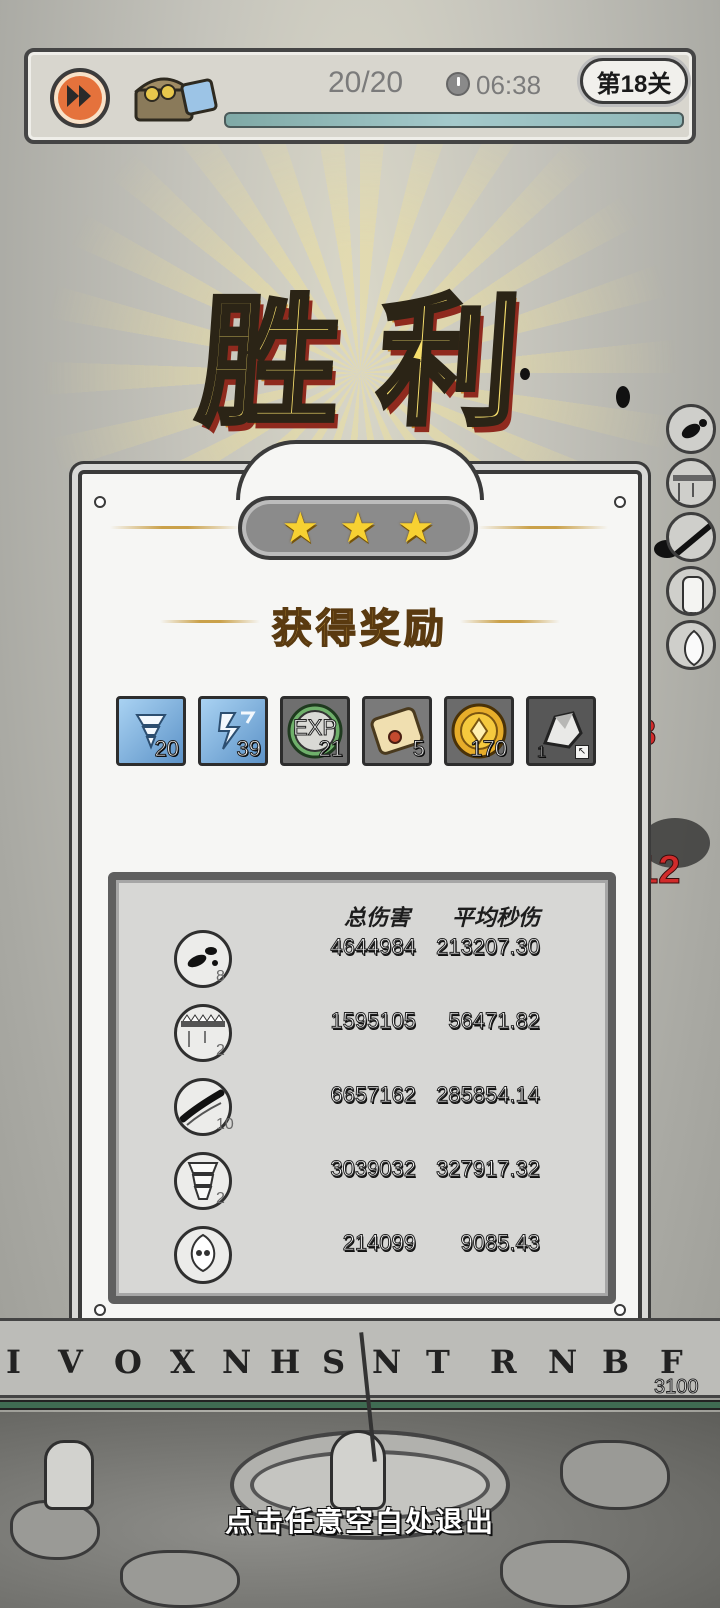 This screenshot has height=1608, width=720. I want to click on skill-level: 8, so click(220, 976).